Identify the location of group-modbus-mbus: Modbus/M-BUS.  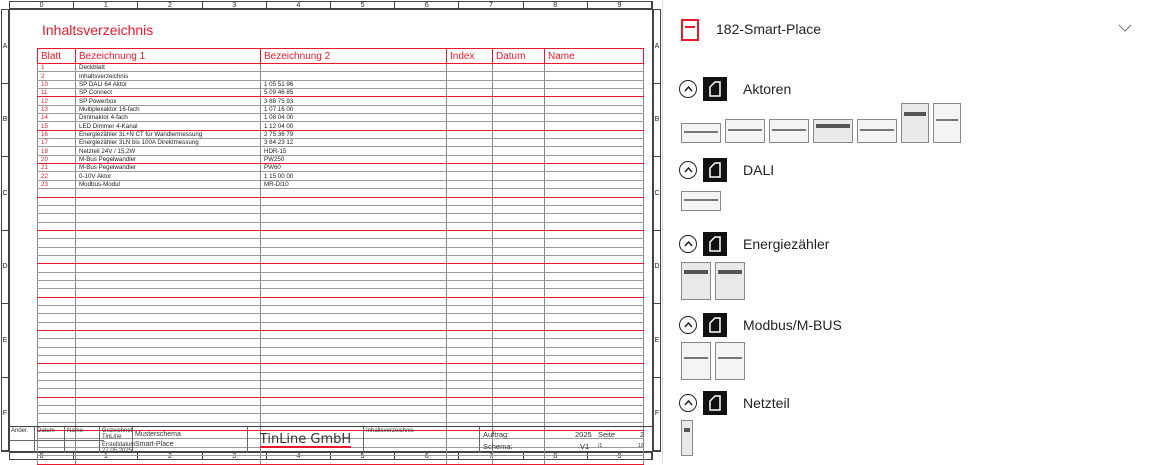
(760, 325).